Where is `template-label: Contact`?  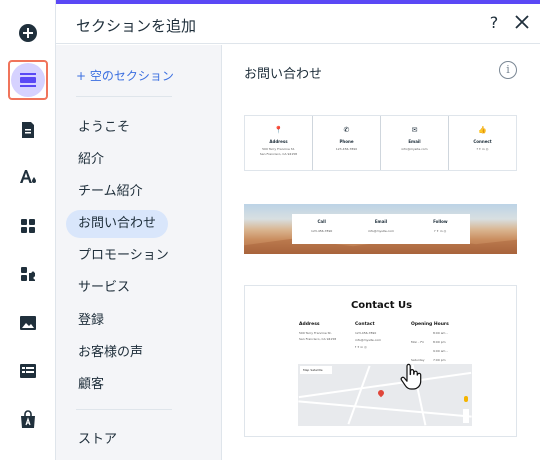
template-label: Contact is located at coordinates (365, 324).